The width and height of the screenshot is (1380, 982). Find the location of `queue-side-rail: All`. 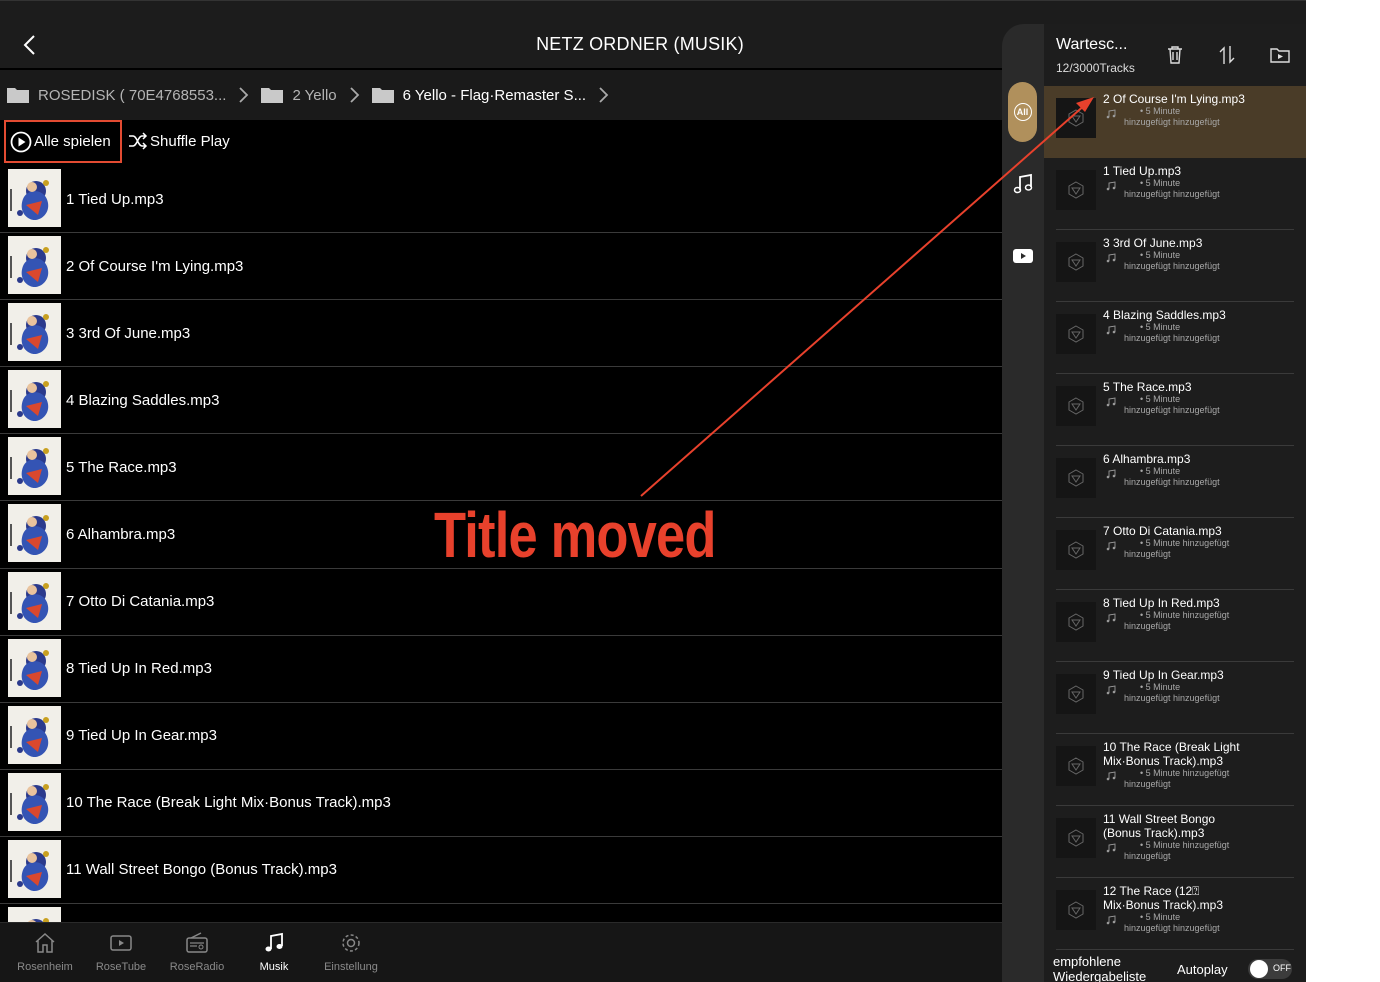

queue-side-rail: All is located at coordinates (1023, 503).